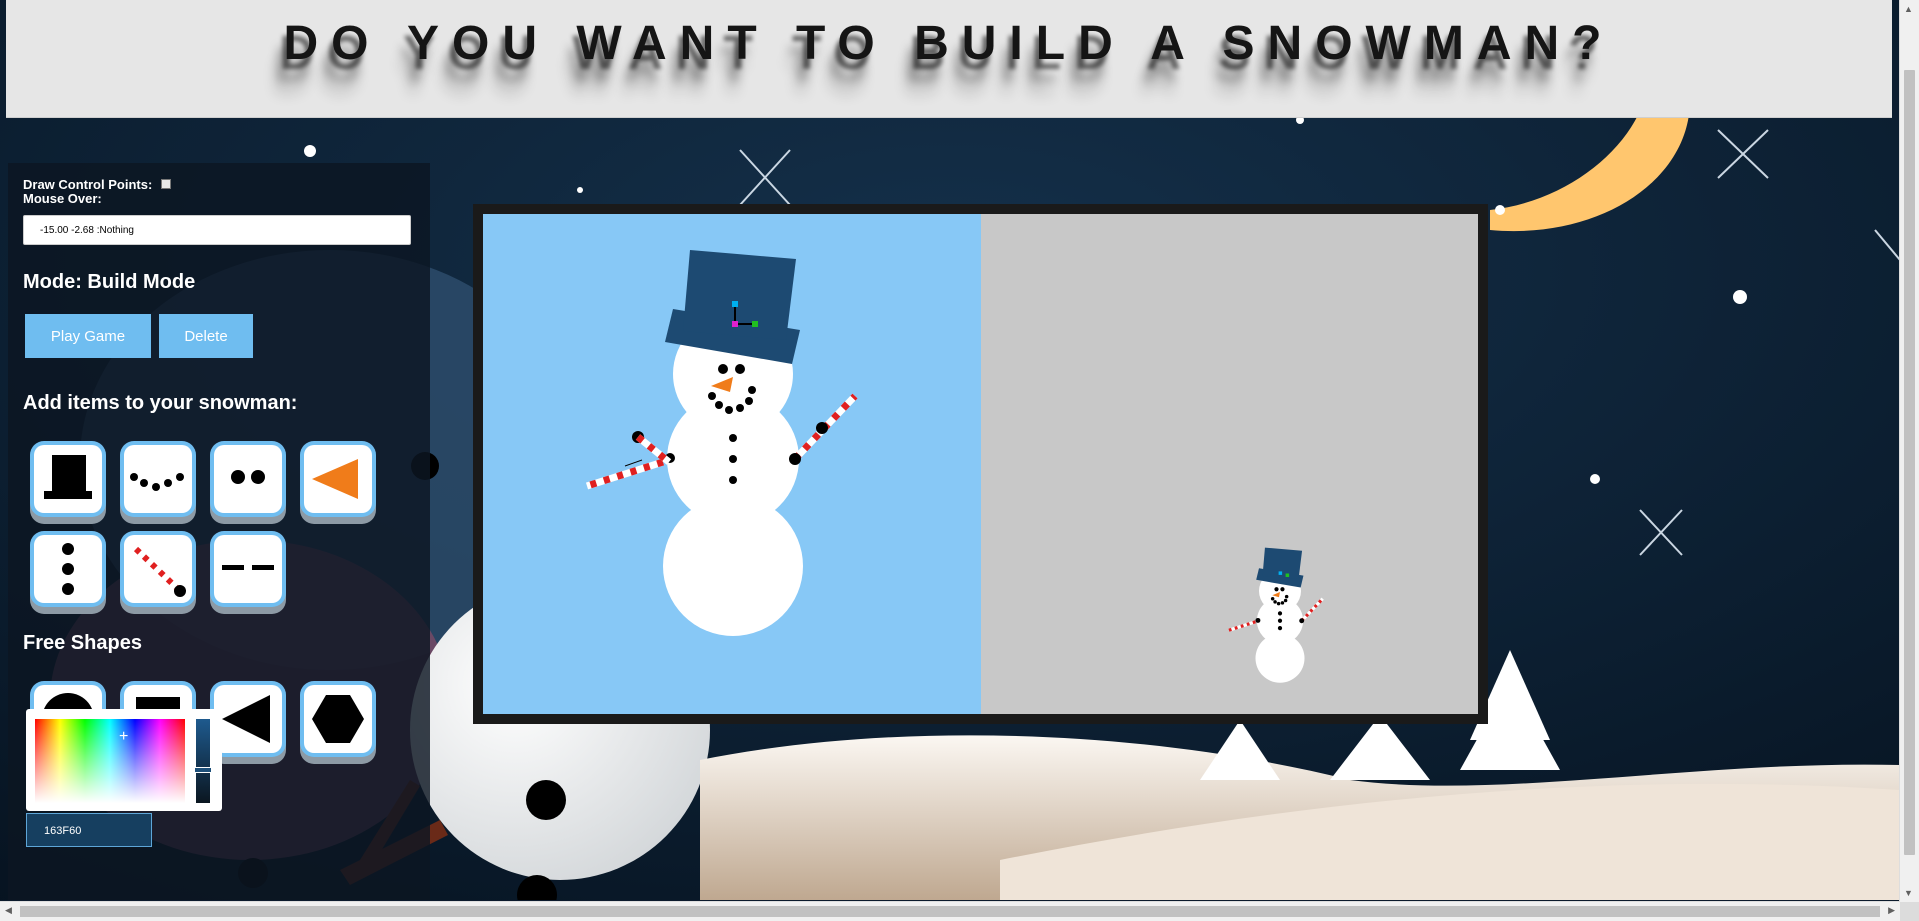 The height and width of the screenshot is (921, 1919). I want to click on brightness-slider-handle, so click(203, 770).